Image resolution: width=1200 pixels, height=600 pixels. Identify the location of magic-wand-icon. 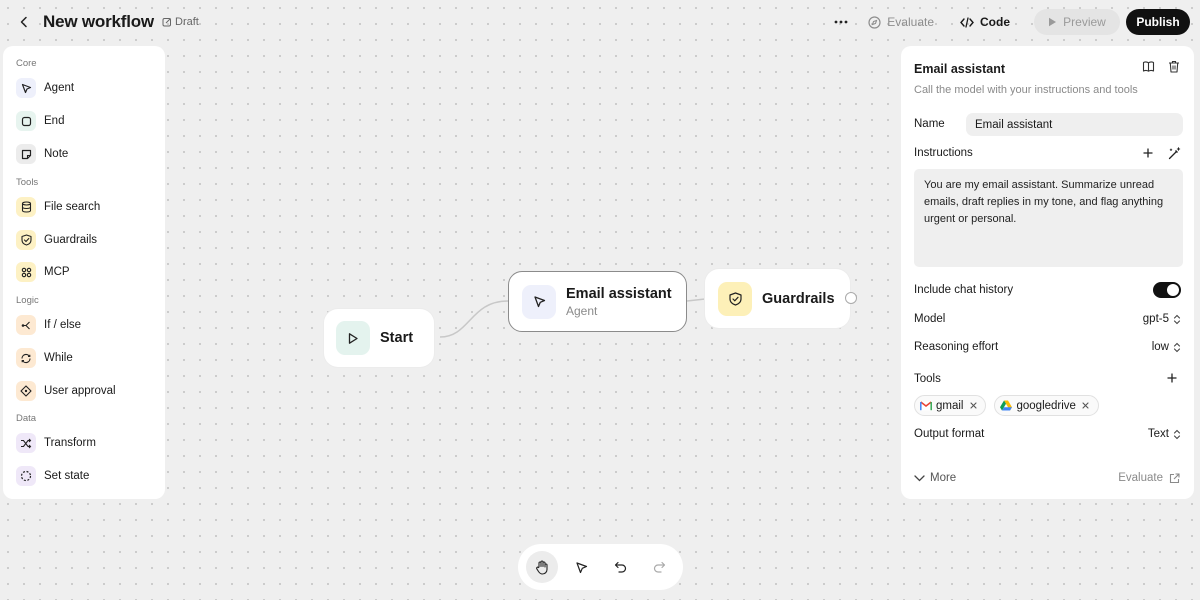
(1174, 152).